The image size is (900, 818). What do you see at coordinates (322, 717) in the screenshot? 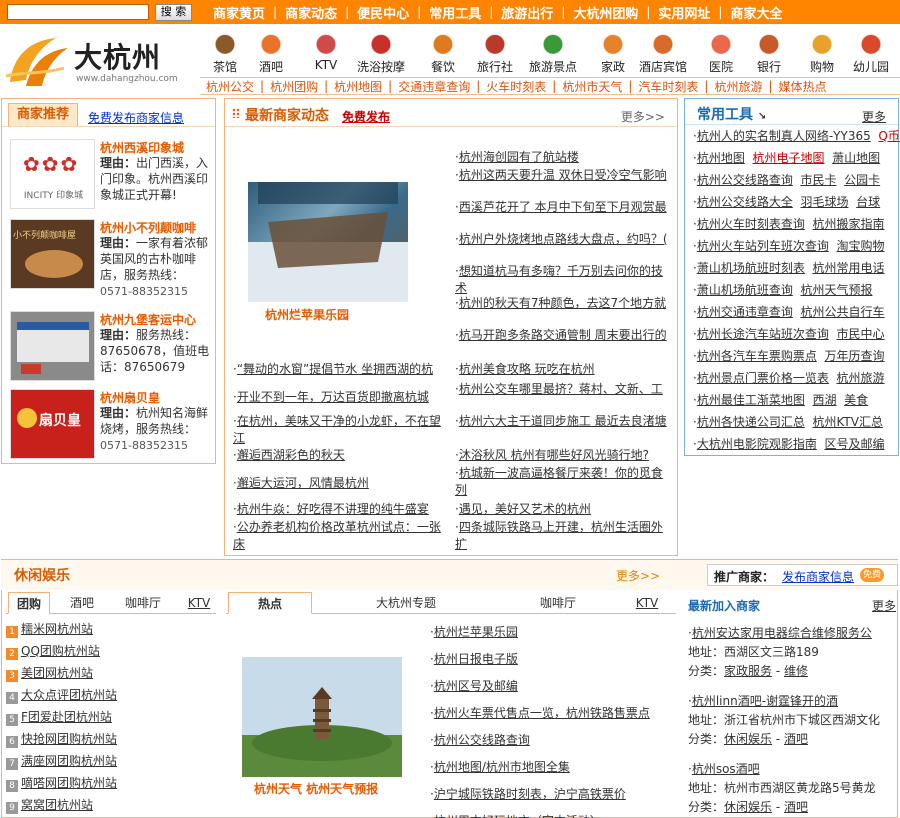
I see `hot-featured-image` at bounding box center [322, 717].